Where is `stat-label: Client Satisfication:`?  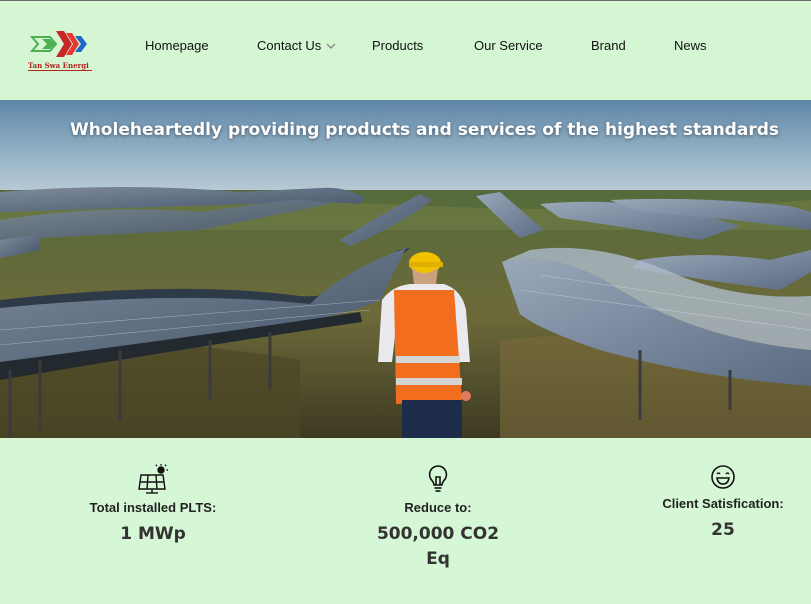
stat-label: Client Satisfication: is located at coordinates (723, 503).